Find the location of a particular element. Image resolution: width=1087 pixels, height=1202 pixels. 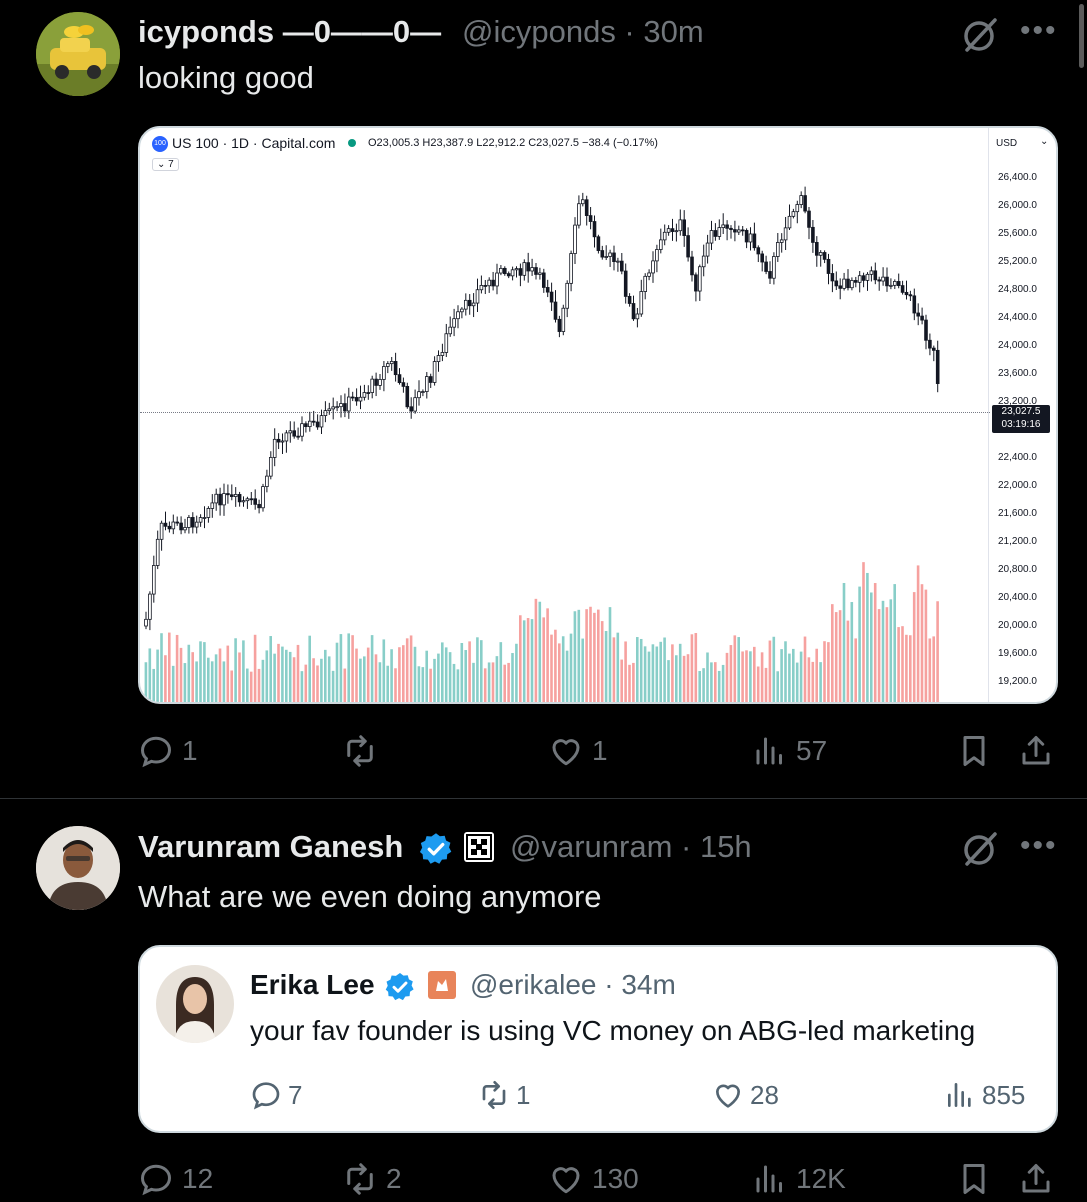

quoted-views-button: 855 is located at coordinates (984, 1095).